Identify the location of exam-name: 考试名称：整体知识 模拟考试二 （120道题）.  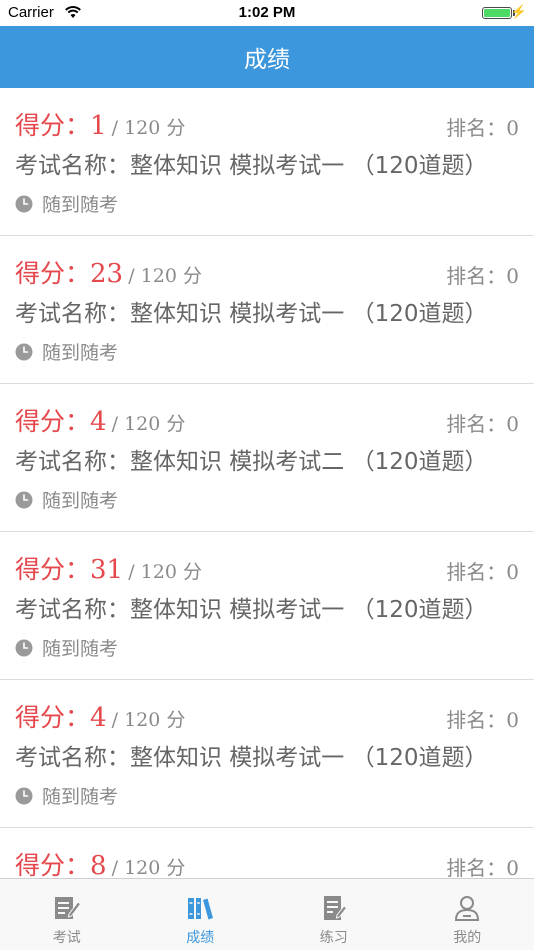
(261, 459).